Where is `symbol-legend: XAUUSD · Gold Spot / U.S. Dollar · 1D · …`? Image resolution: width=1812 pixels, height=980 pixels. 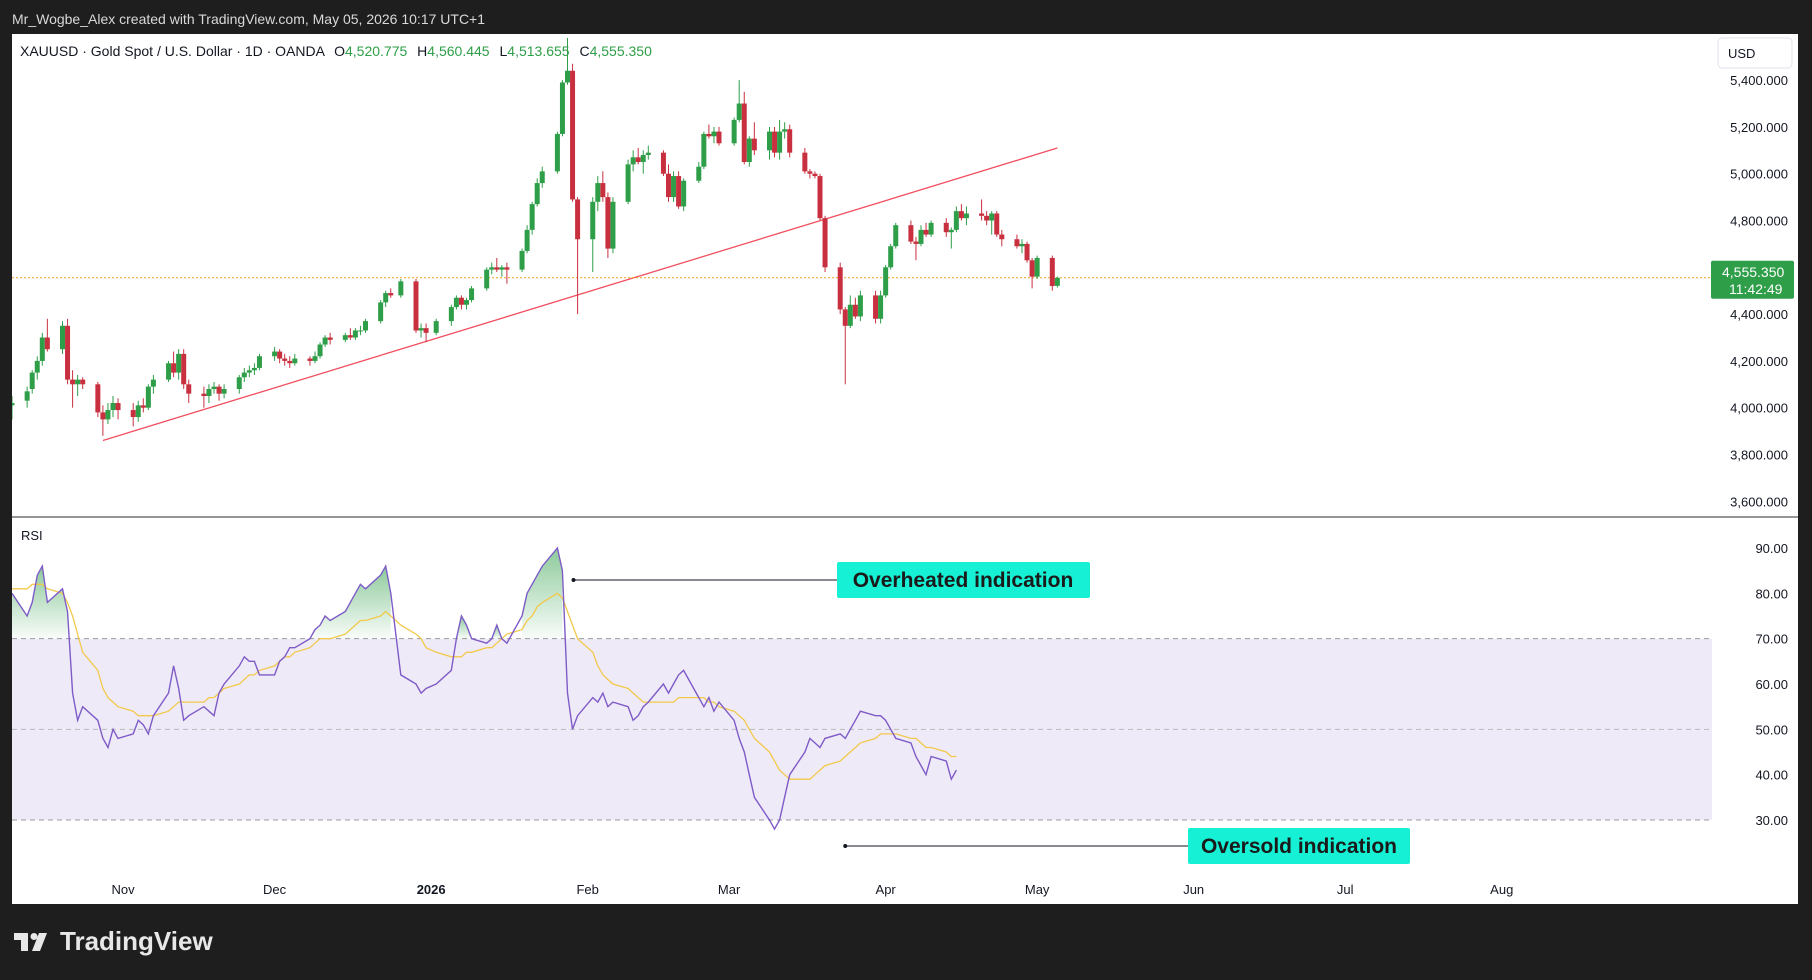 symbol-legend: XAUUSD · Gold Spot / U.S. Dollar · 1D · … is located at coordinates (336, 51).